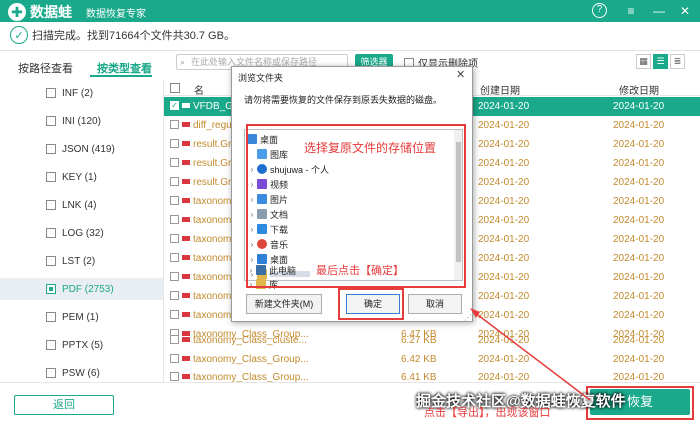 The width and height of the screenshot is (700, 424). What do you see at coordinates (639, 89) in the screenshot?
I see `column-modified: 修改日期` at bounding box center [639, 89].